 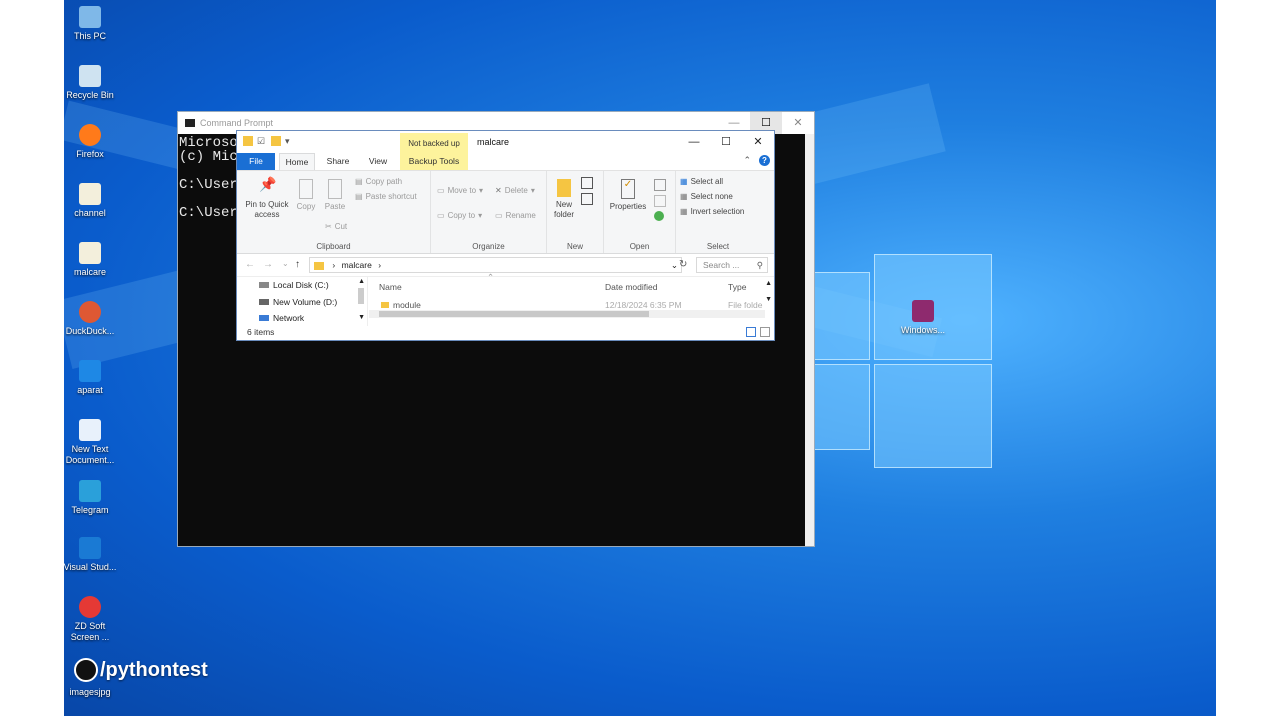 What do you see at coordinates (335, 195) in the screenshot?
I see `paste-button: Paste` at bounding box center [335, 195].